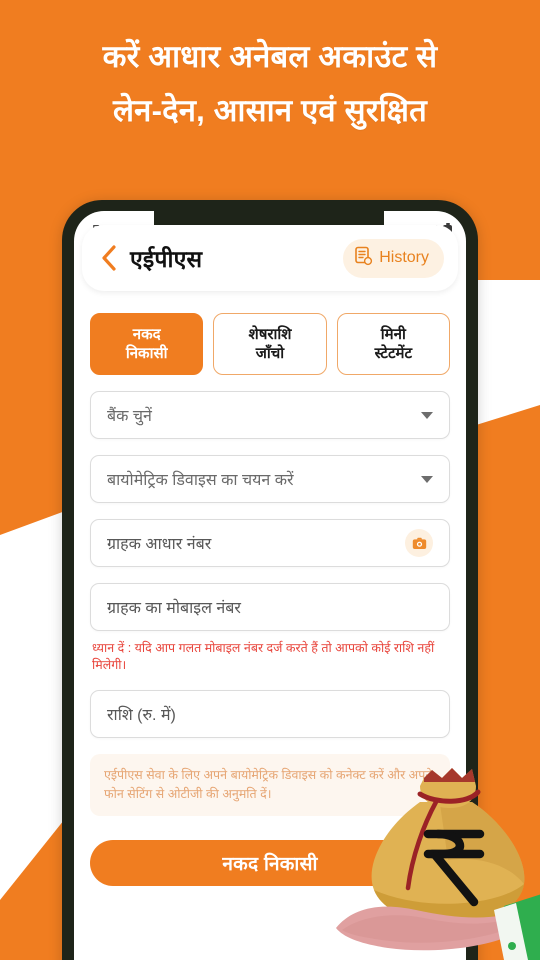 This screenshot has height=960, width=540. I want to click on biometric-device-select-label: बायोमेट्रिक डिवाइस का चयन करें, so click(200, 480).